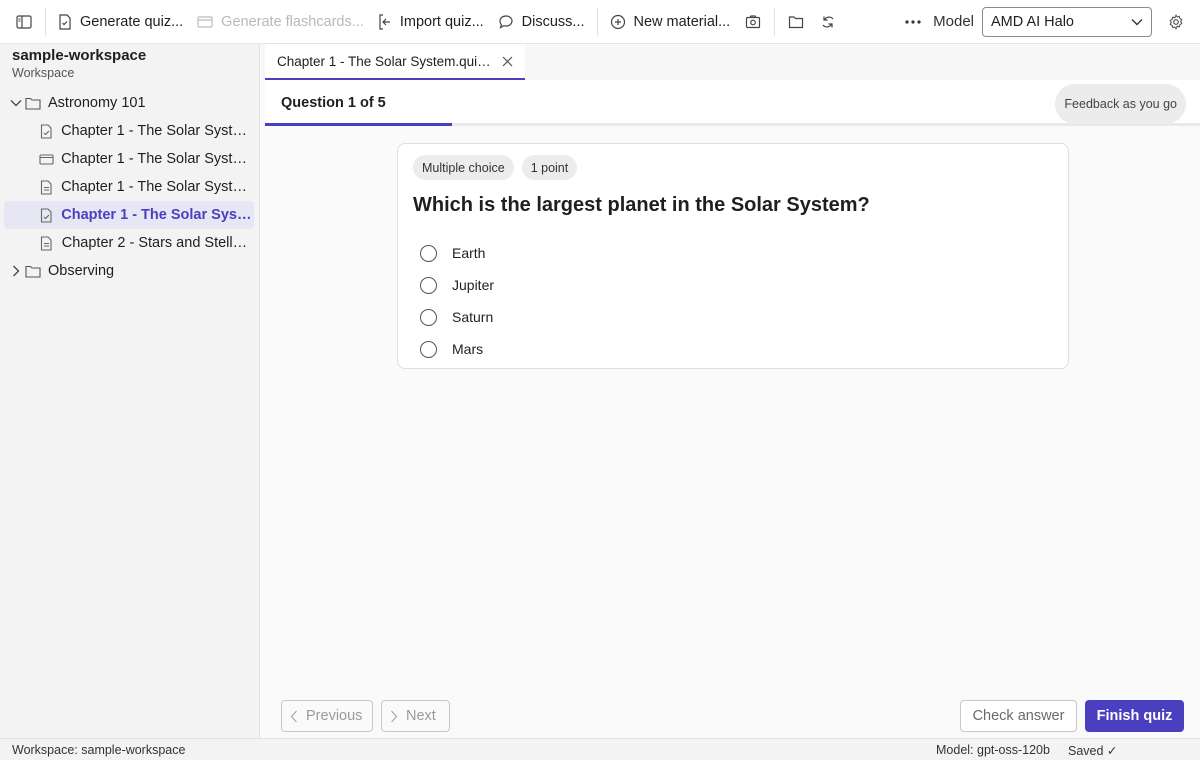 Image resolution: width=1200 pixels, height=760 pixels. I want to click on flashcards-file-icon, so click(46, 159).